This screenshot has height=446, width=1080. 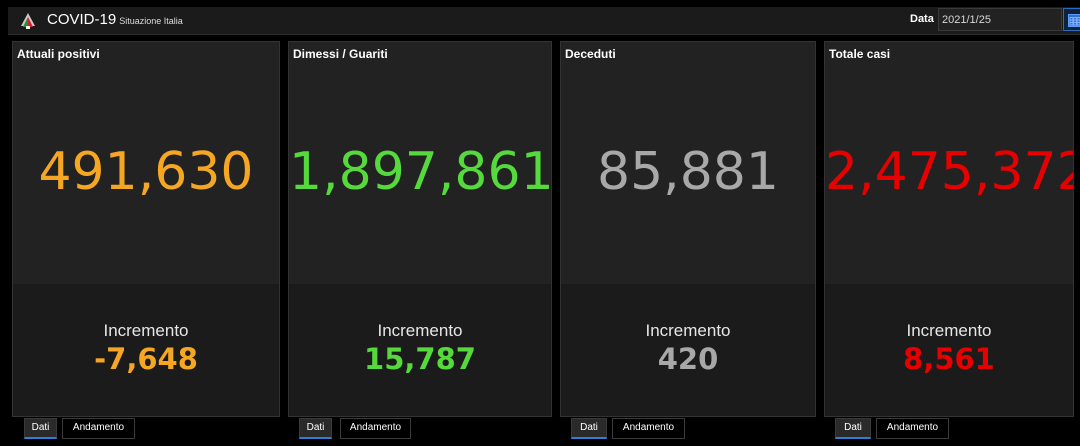 What do you see at coordinates (420, 172) in the screenshot?
I see `main-value: 1,897,861` at bounding box center [420, 172].